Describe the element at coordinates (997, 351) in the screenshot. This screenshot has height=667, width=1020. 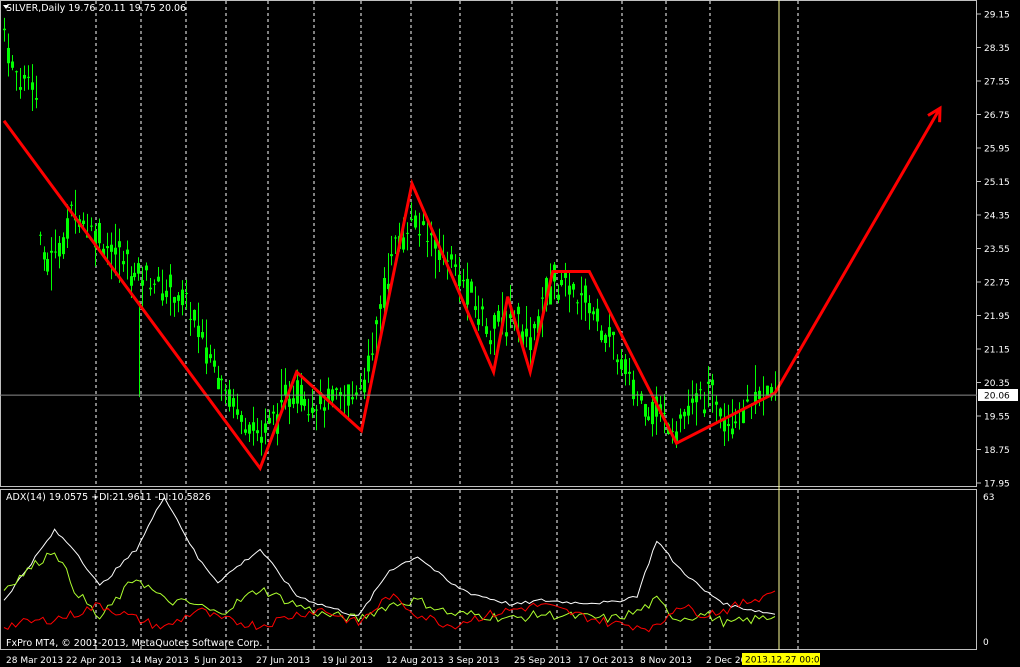
I see `price-axis-label: 21.15` at that location.